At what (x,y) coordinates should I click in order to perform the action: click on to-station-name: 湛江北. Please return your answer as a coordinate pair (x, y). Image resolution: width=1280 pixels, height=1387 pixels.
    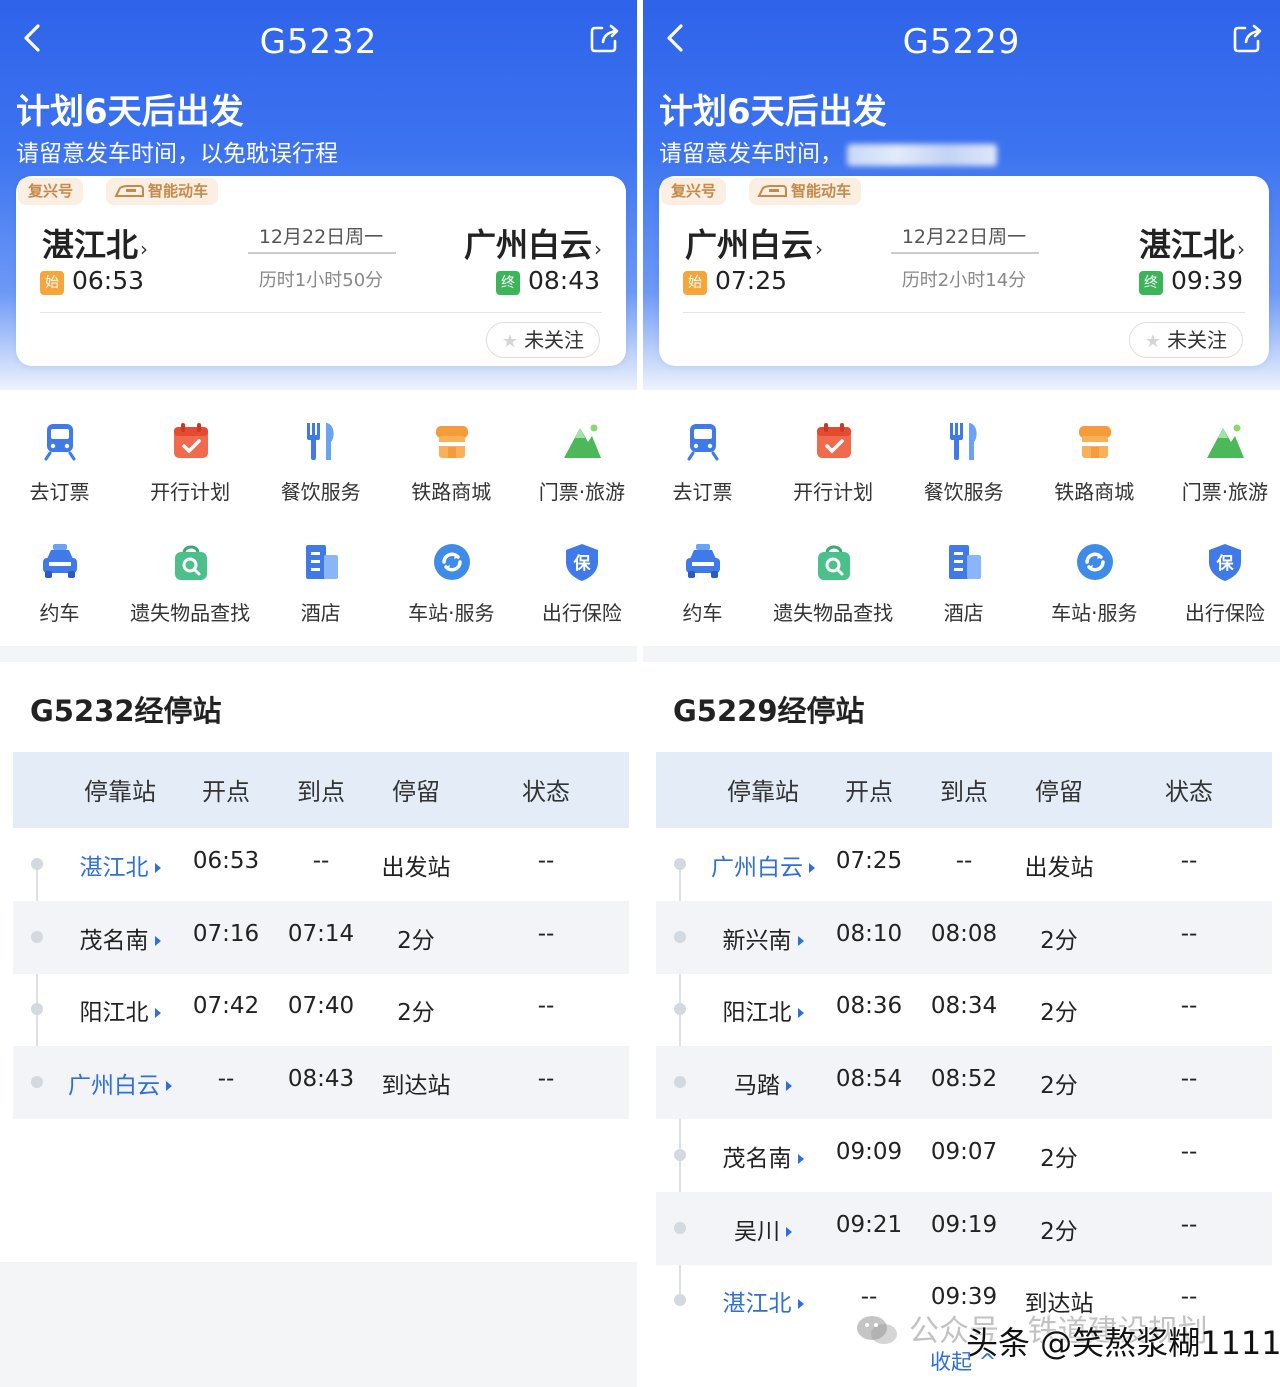
    Looking at the image, I should click on (1186, 245).